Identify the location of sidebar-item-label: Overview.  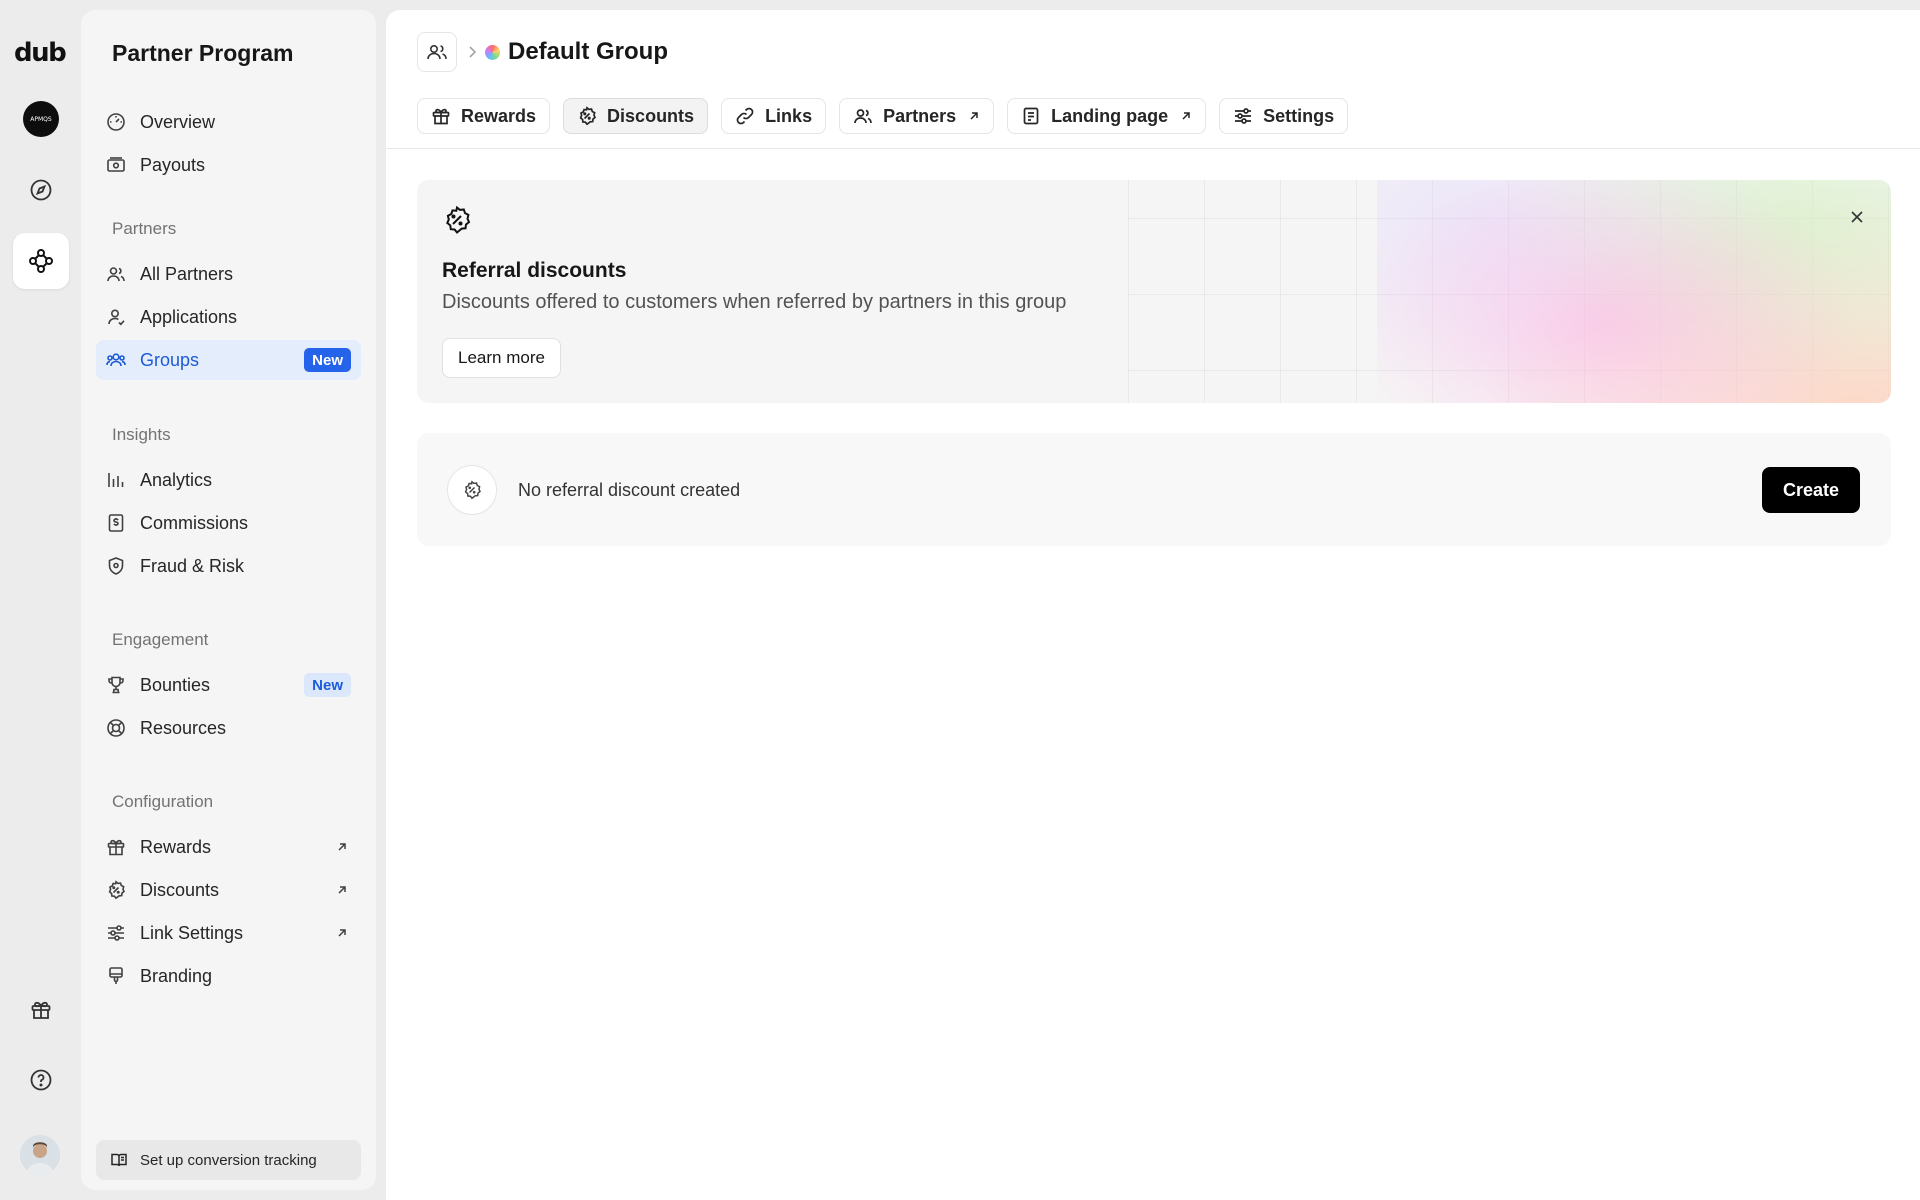
(178, 121).